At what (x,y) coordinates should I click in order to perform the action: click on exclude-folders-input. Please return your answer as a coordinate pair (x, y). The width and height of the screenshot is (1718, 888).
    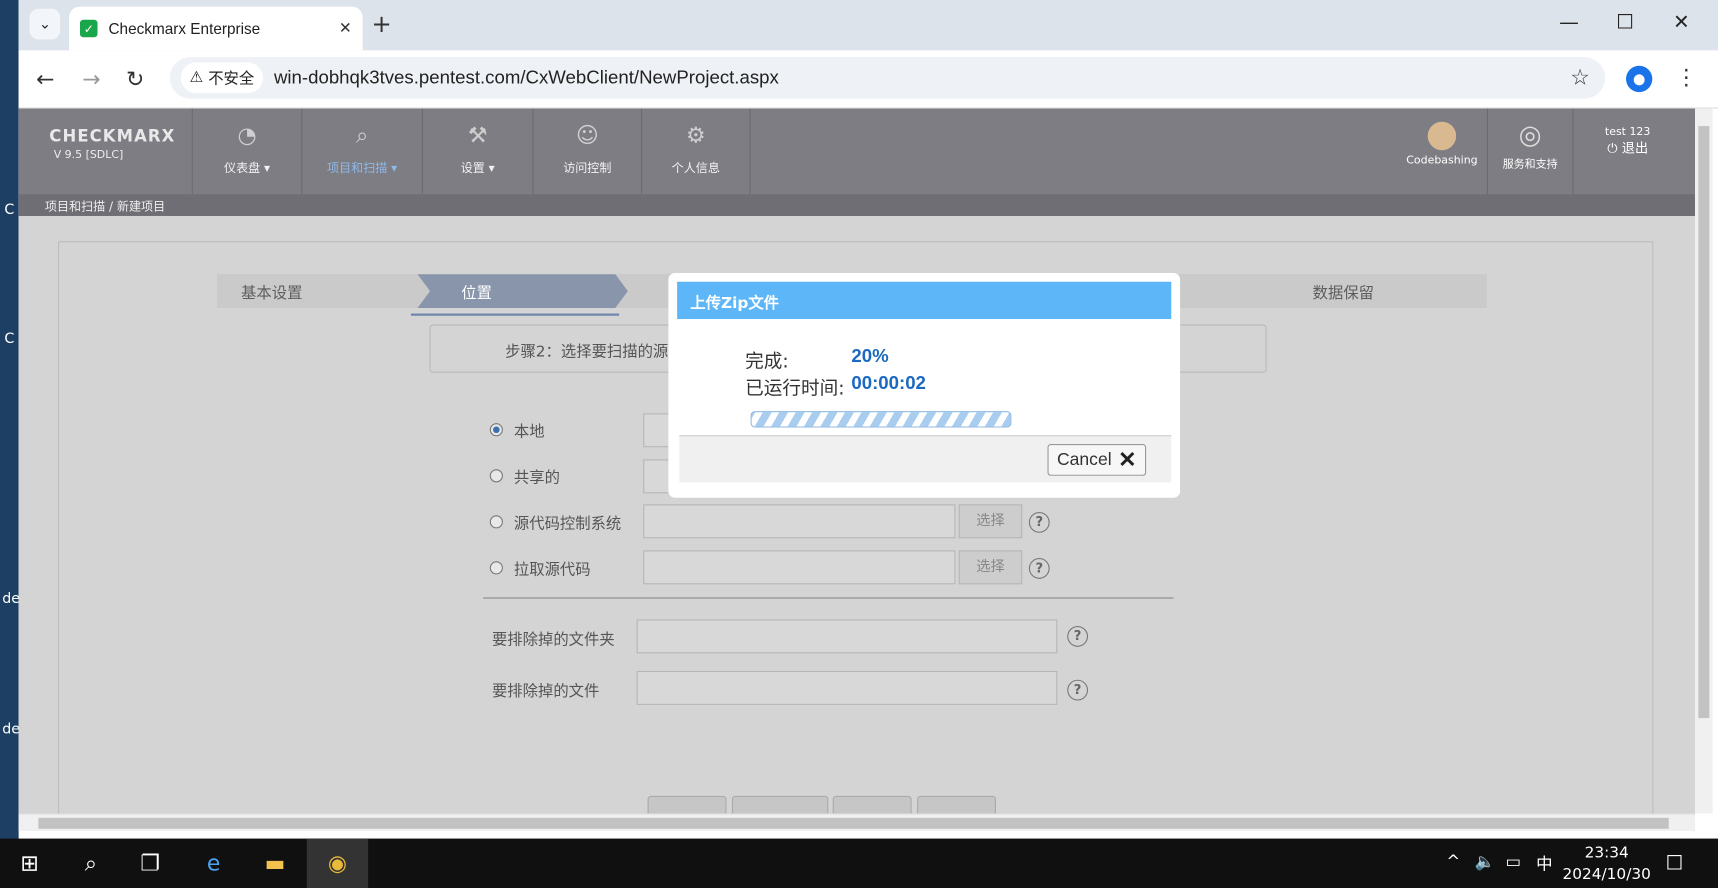
    Looking at the image, I should click on (847, 636).